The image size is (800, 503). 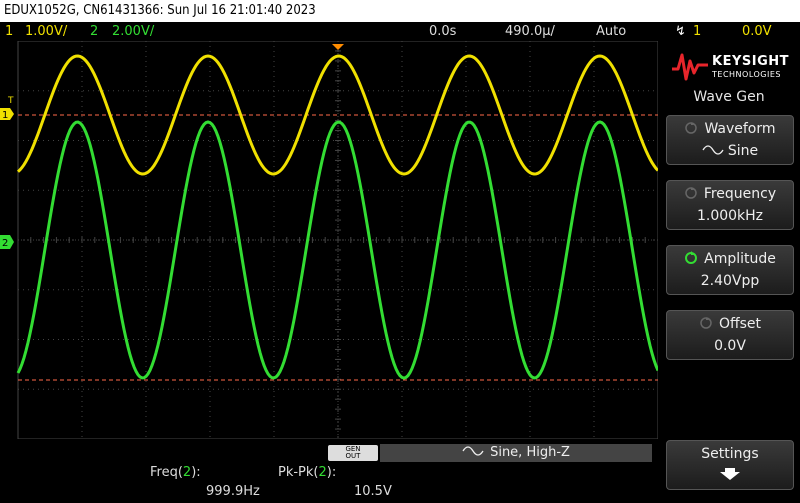 What do you see at coordinates (750, 61) in the screenshot?
I see `brand-name: KEYSIGHT` at bounding box center [750, 61].